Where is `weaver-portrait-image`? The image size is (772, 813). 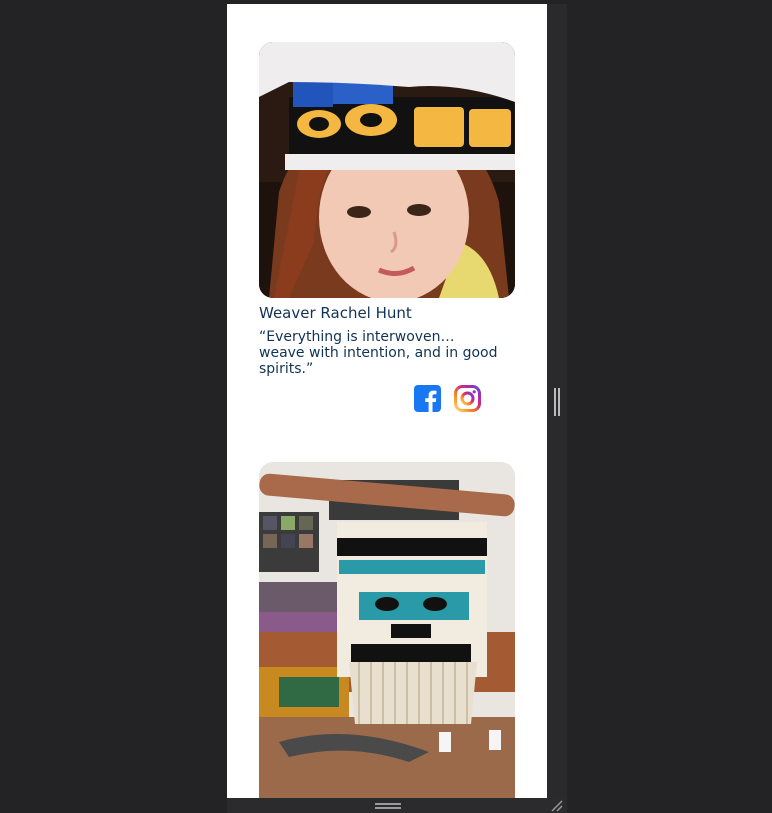 weaver-portrait-image is located at coordinates (387, 170).